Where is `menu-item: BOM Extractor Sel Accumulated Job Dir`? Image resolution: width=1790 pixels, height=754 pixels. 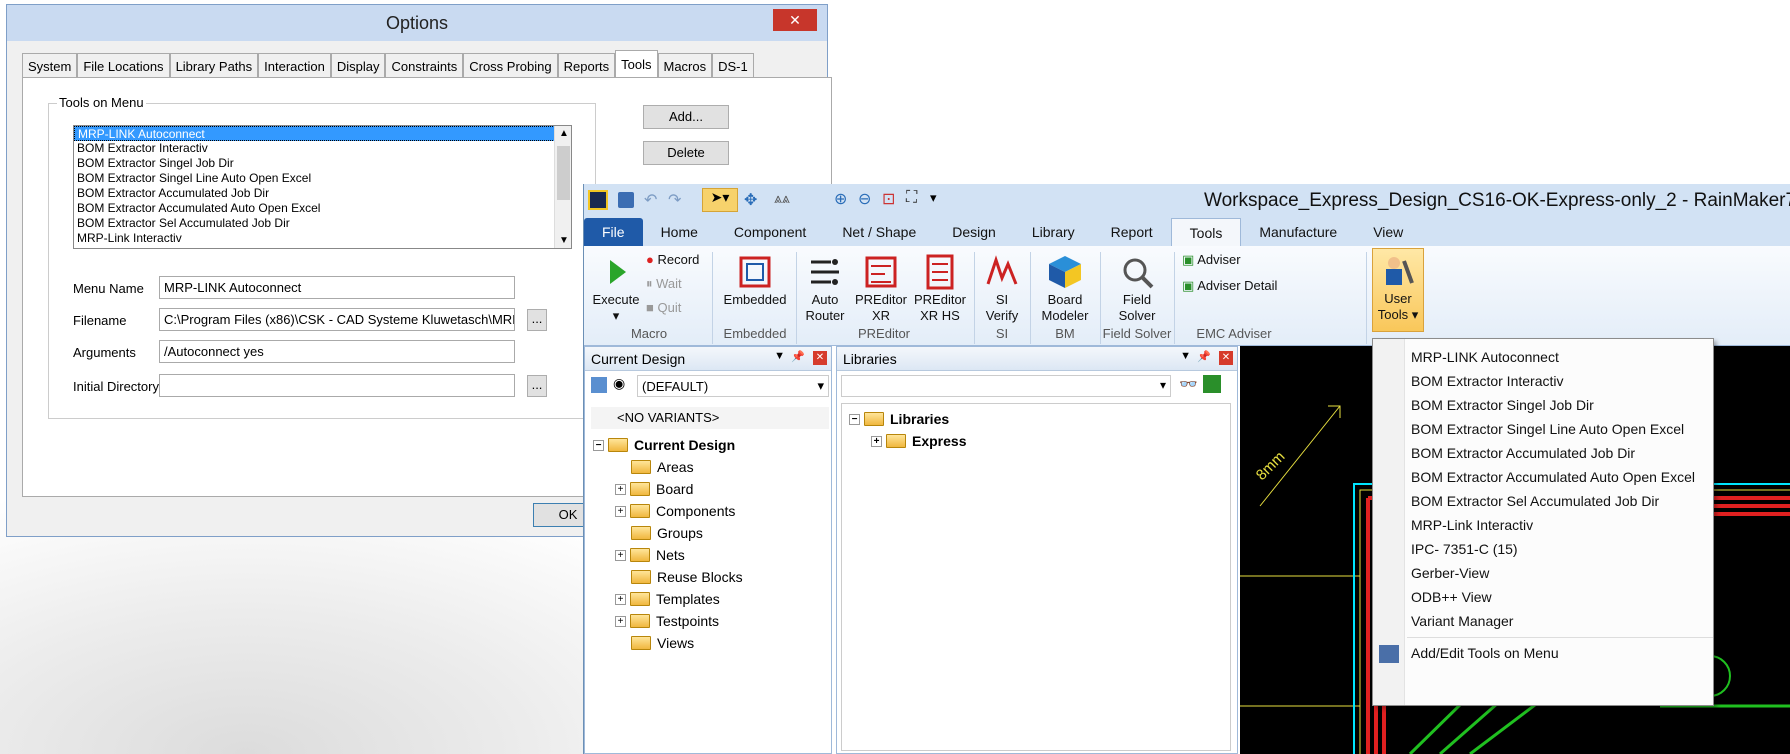 menu-item: BOM Extractor Sel Accumulated Job Dir is located at coordinates (1535, 501).